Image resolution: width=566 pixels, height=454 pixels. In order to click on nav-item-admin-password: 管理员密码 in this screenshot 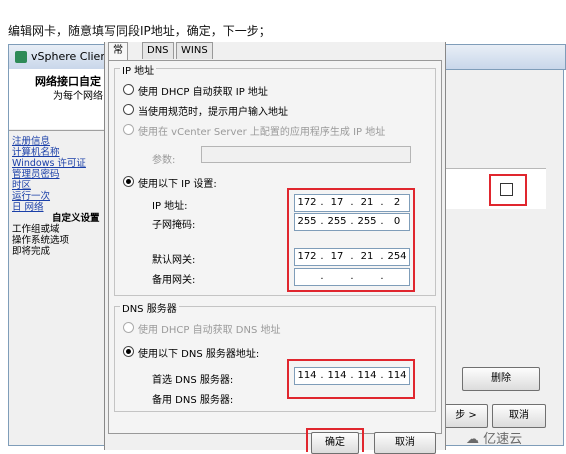, I will do `click(60, 174)`.